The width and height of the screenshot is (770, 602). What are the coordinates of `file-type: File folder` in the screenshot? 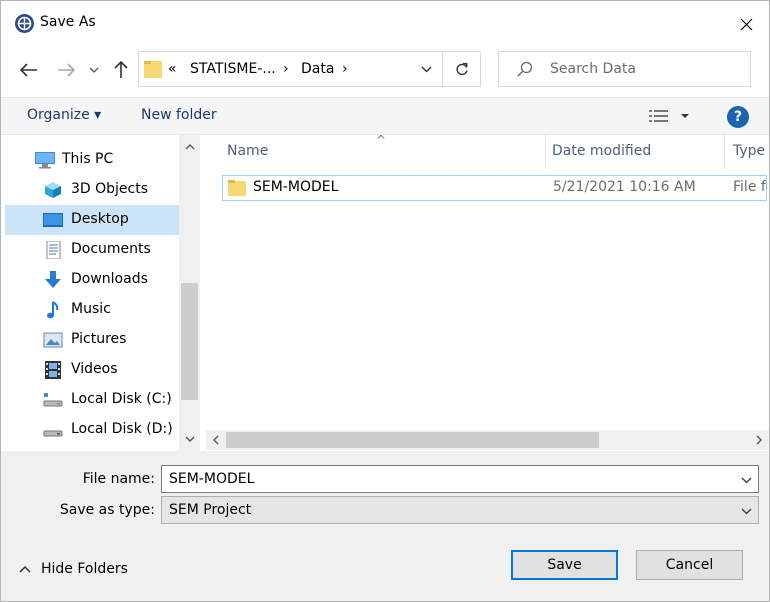 It's located at (750, 187).